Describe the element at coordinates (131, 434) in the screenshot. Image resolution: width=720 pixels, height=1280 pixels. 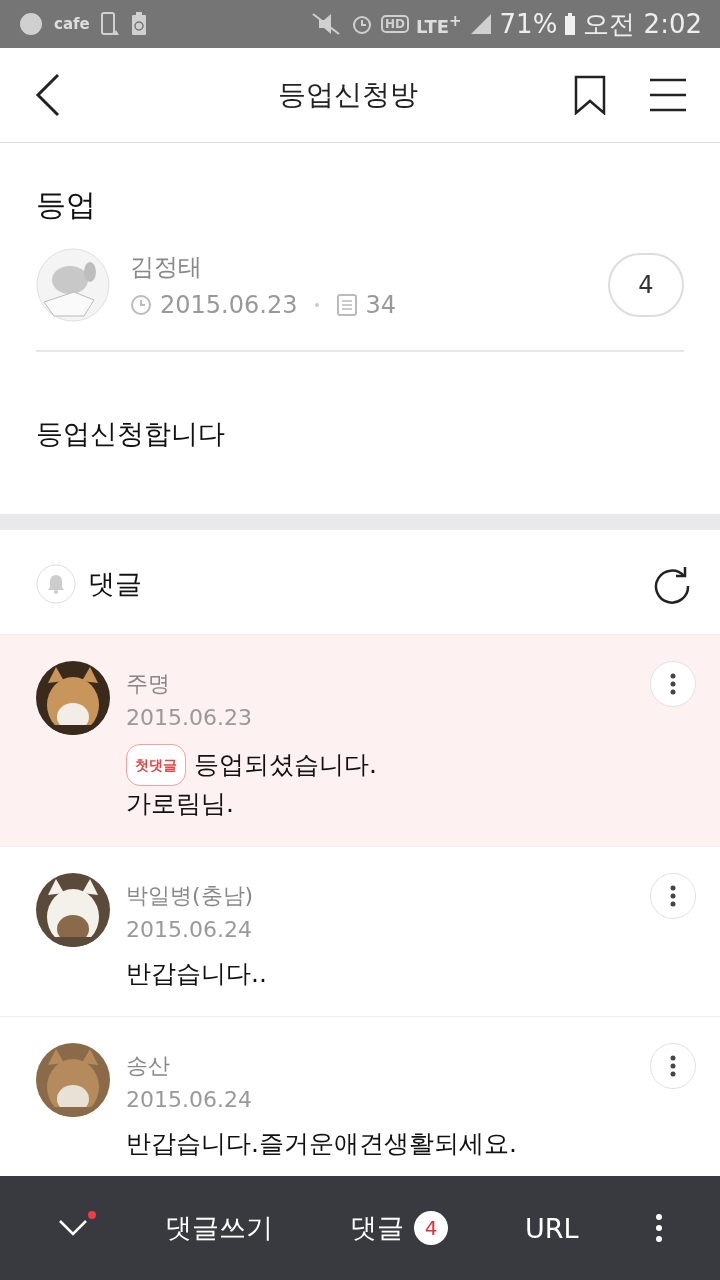
I see `post-body: 등업신청합니다` at that location.